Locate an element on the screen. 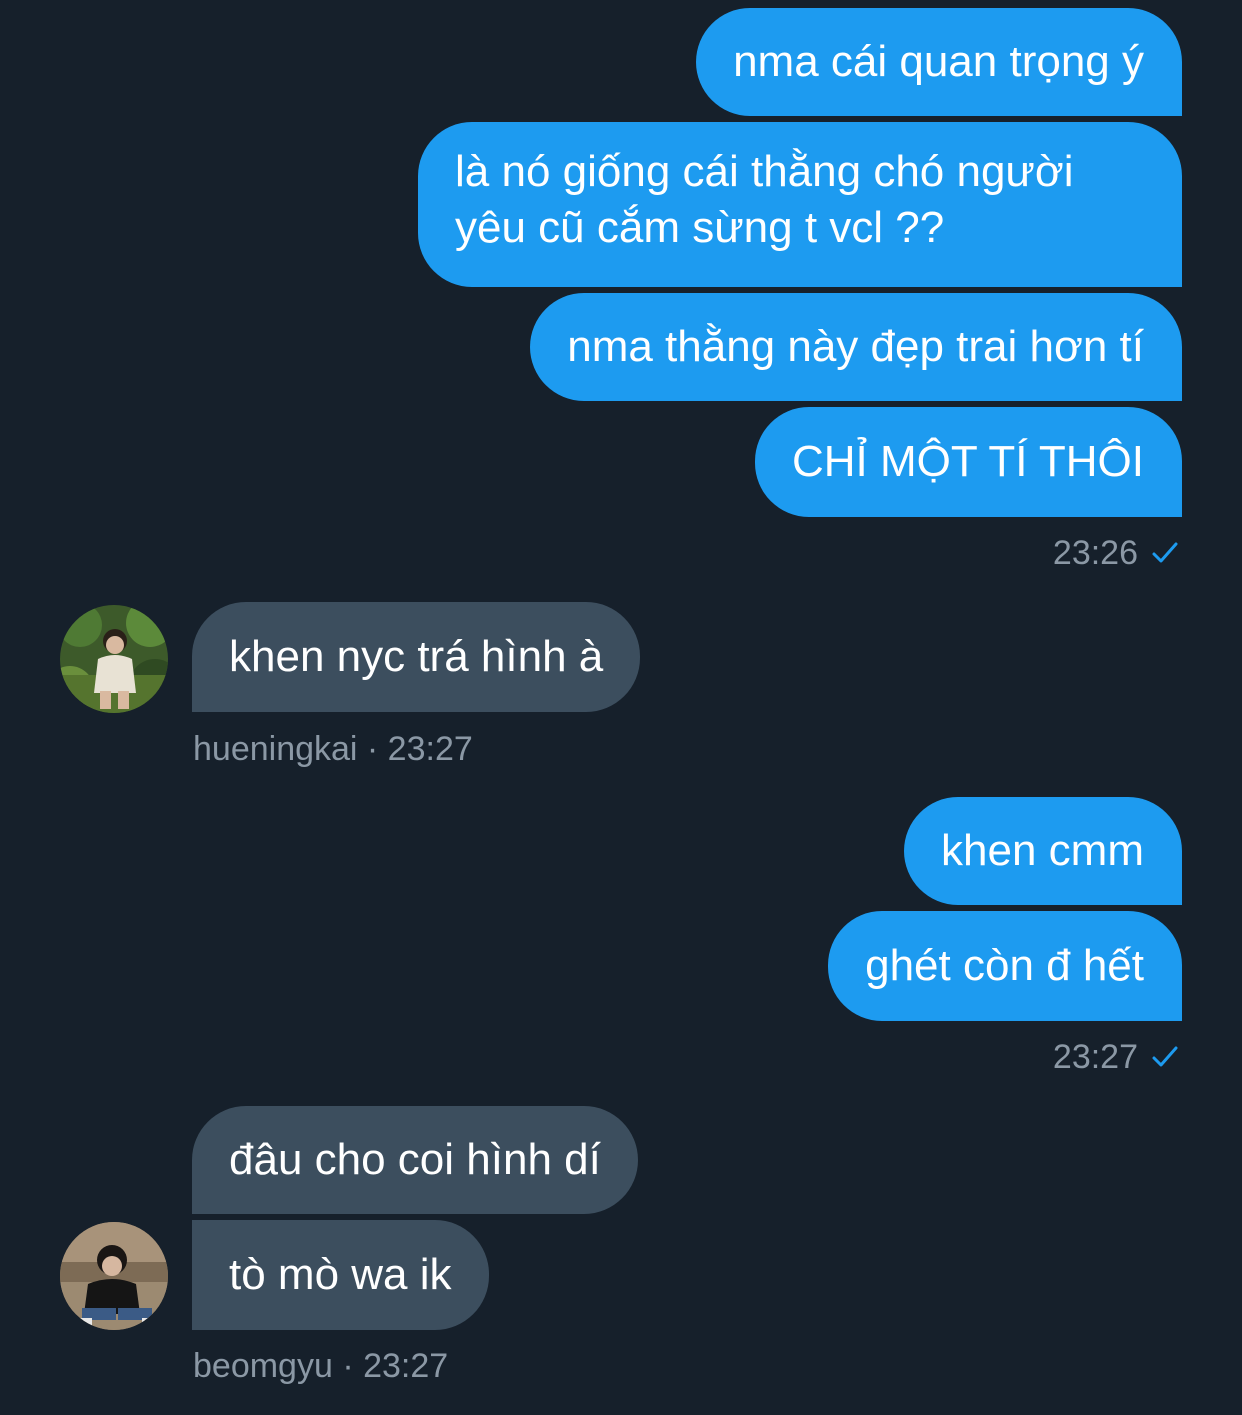 The width and height of the screenshot is (1242, 1415). received-message-bubble: đâu cho coi hình dí is located at coordinates (415, 1160).